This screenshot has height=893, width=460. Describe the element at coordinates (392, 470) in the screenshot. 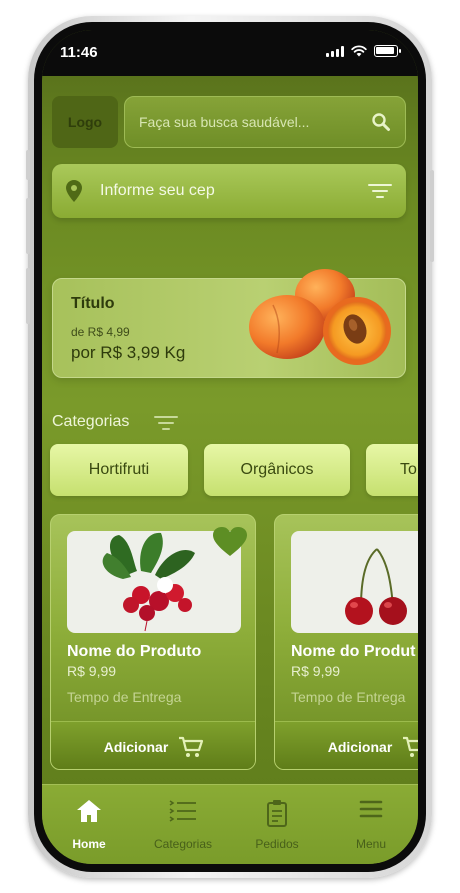

I see `category-chip-partial: To` at that location.